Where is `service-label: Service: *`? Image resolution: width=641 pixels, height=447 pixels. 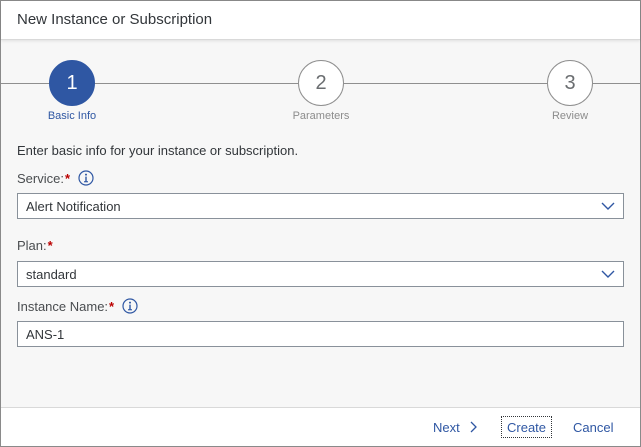
service-label: Service: * is located at coordinates (55, 178).